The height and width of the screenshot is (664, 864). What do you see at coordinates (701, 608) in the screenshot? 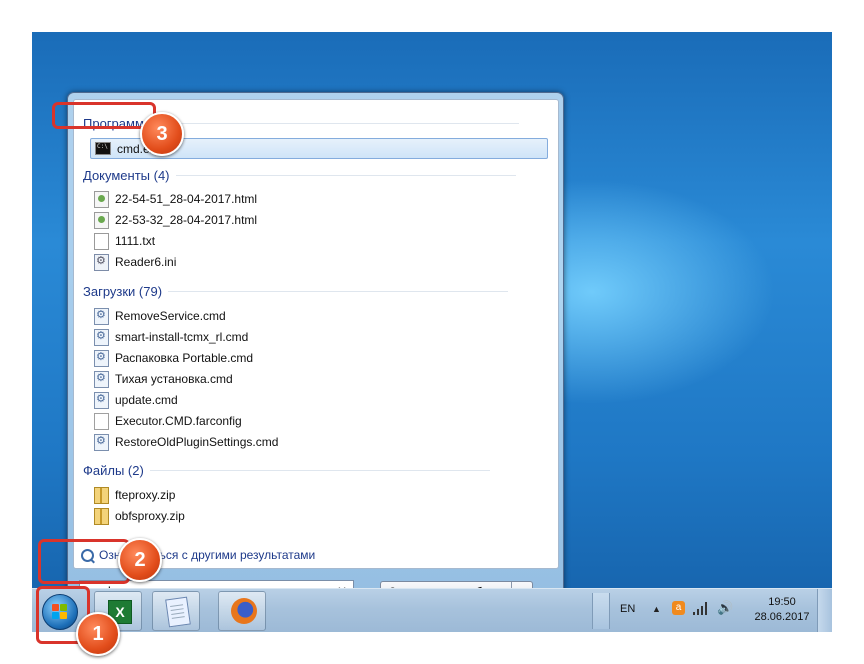
I see `network-signal-icon` at bounding box center [701, 608].